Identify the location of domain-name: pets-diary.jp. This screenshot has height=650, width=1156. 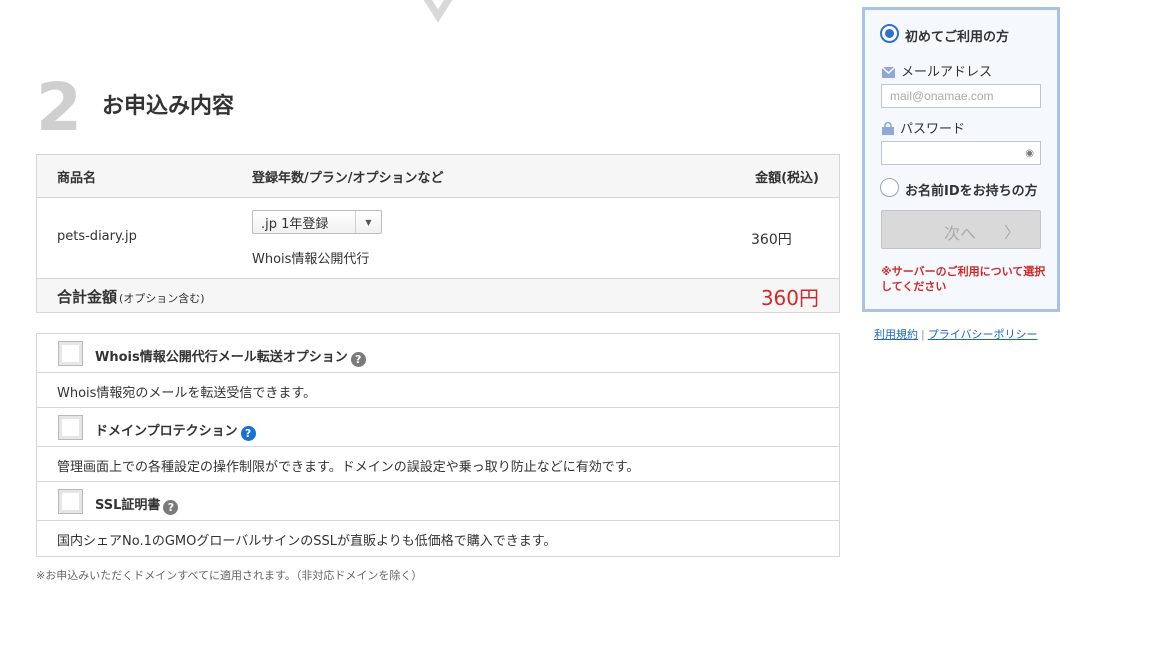
(97, 236).